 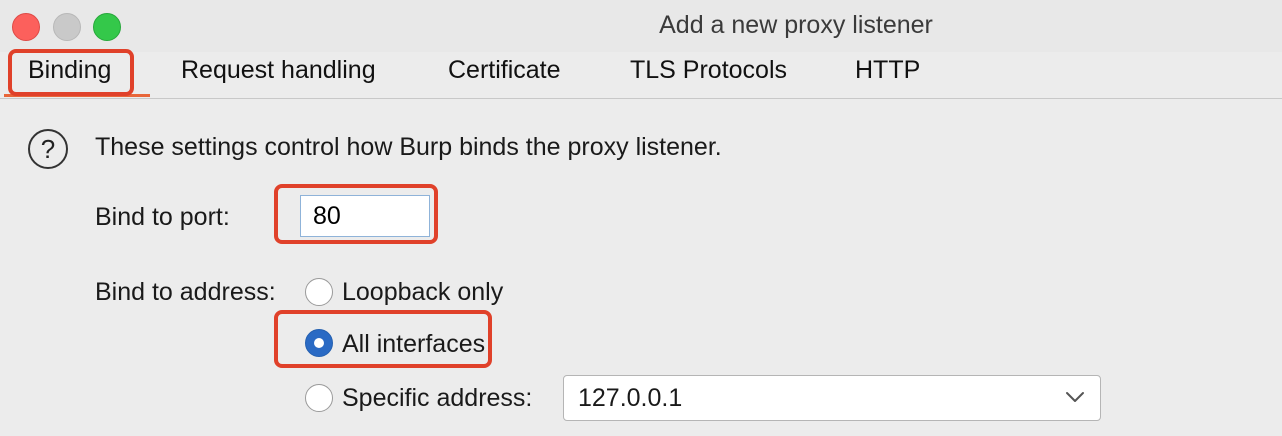 What do you see at coordinates (630, 398) in the screenshot?
I see `specific-address-value: 127.0.0.1` at bounding box center [630, 398].